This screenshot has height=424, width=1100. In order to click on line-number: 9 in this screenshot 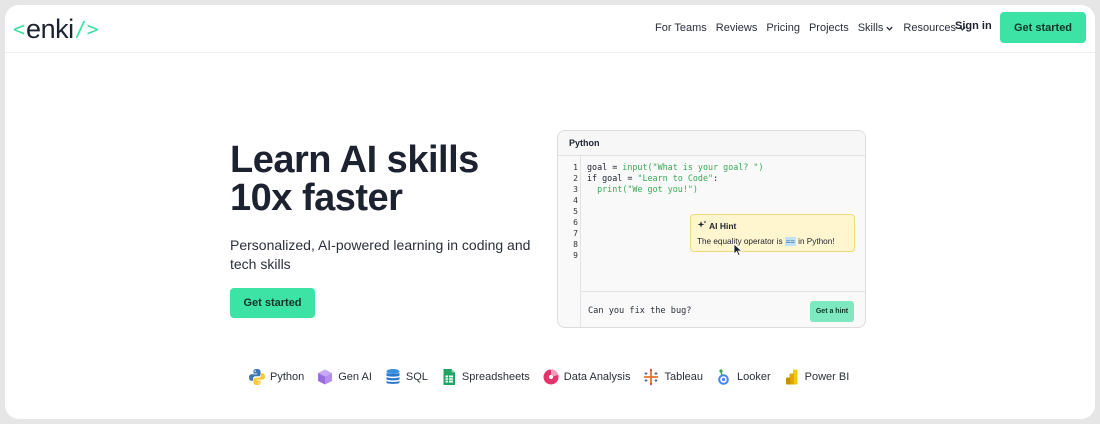, I will do `click(575, 255)`.